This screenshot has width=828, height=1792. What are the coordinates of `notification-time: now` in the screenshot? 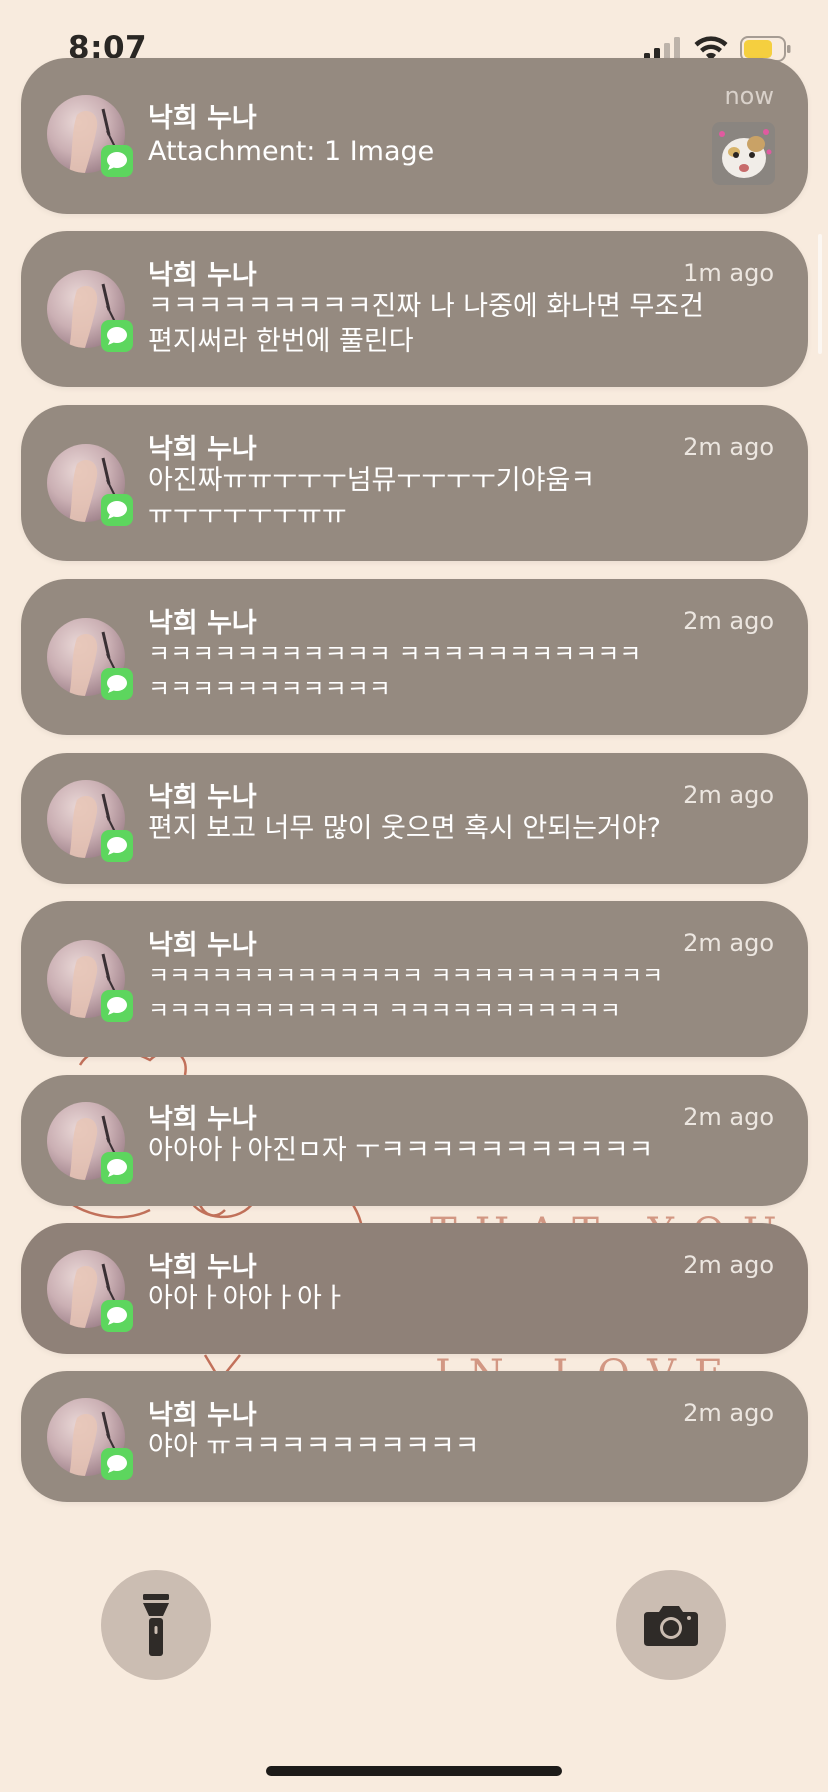 It's located at (749, 96).